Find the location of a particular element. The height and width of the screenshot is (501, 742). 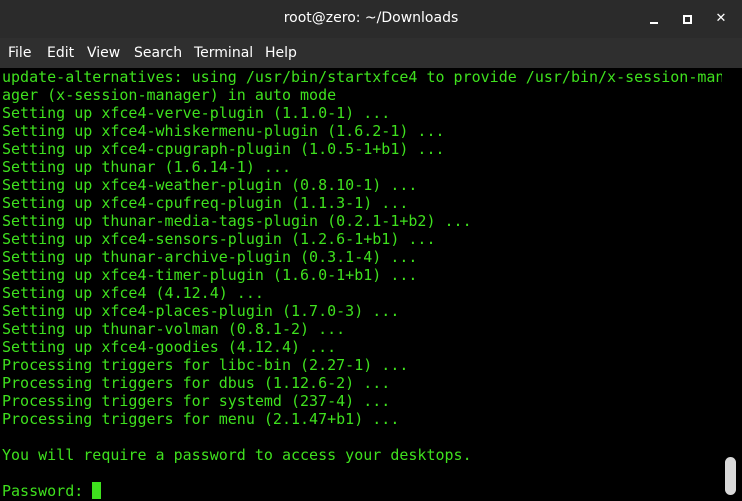

menu-search: Search is located at coordinates (158, 53).